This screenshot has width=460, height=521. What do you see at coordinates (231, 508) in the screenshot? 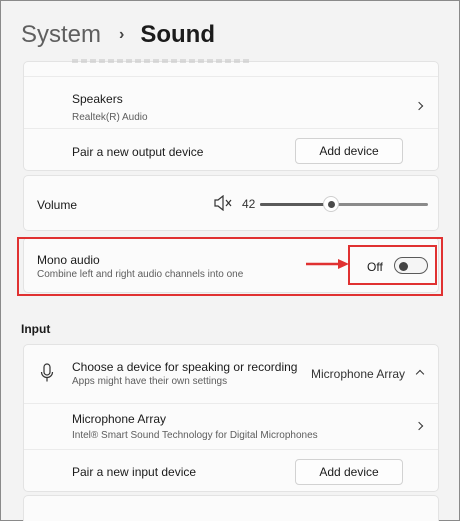
I see `input-volume-card-partial` at bounding box center [231, 508].